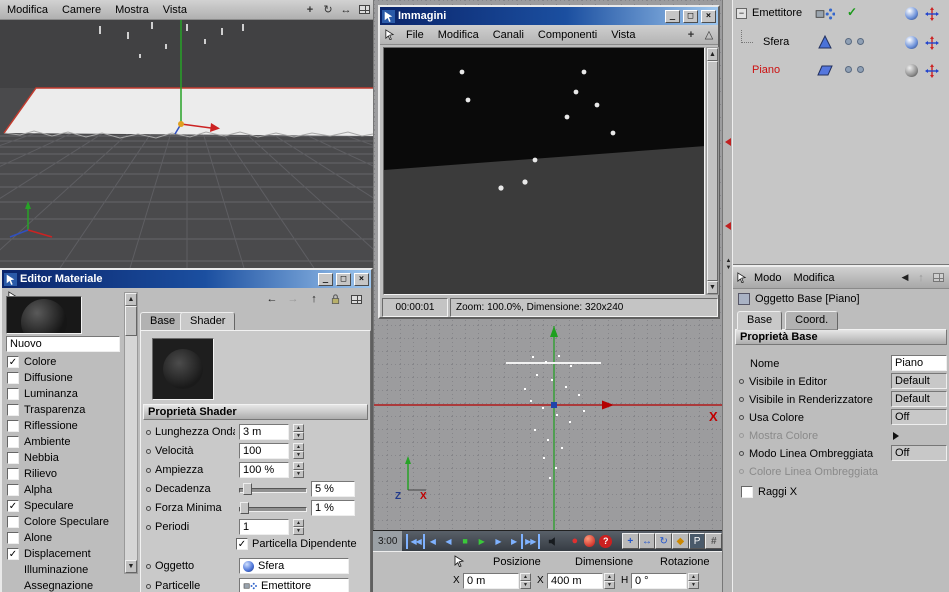 The width and height of the screenshot is (949, 592). Describe the element at coordinates (919, 399) in the screenshot. I see `visible-render-dropdown: Default` at that location.